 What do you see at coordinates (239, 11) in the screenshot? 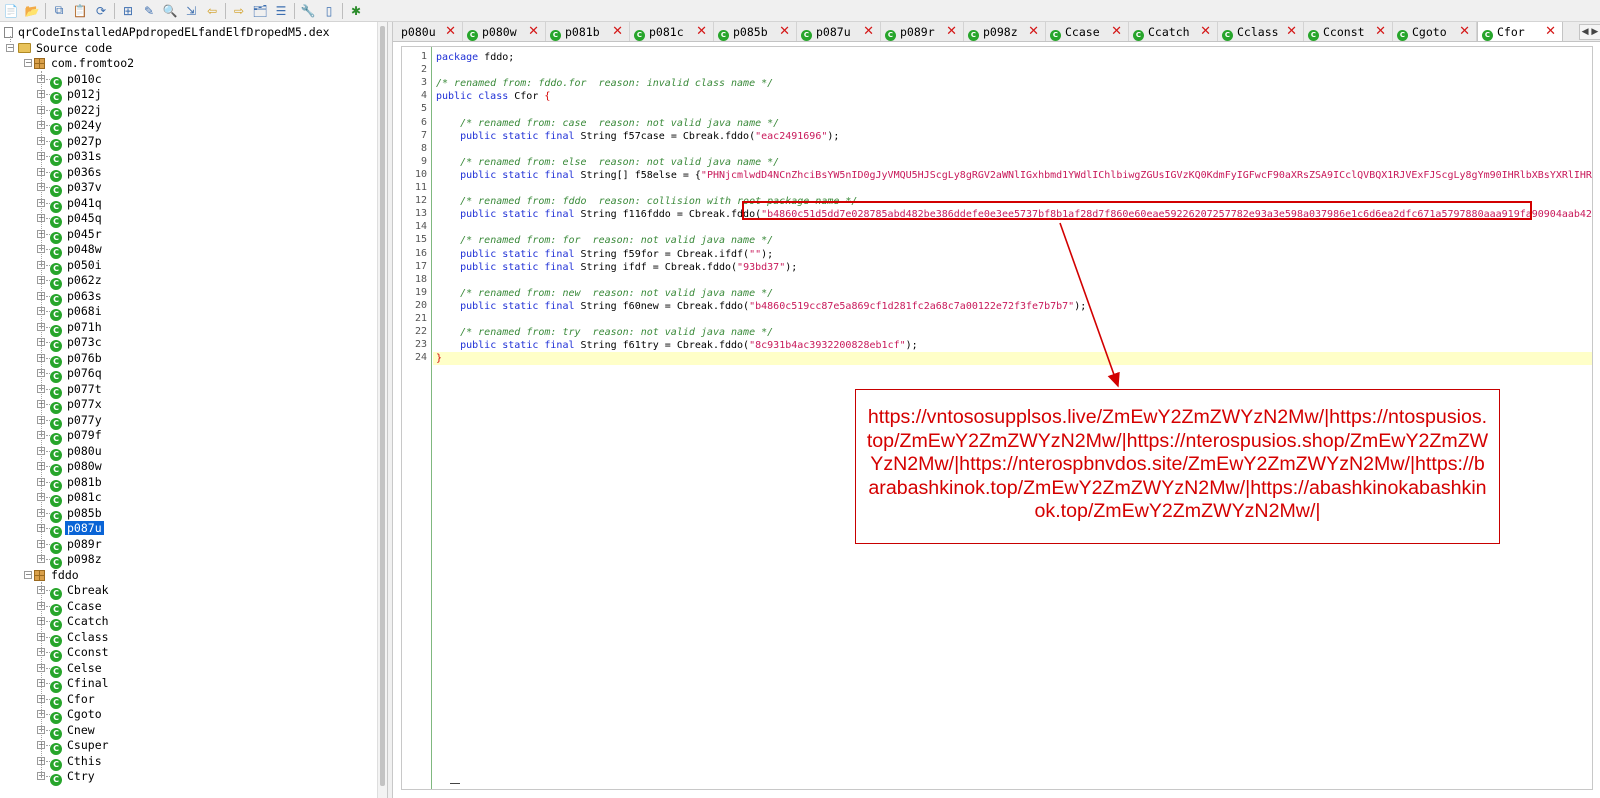
I see `forward-arrow-button: ⇨` at bounding box center [239, 11].